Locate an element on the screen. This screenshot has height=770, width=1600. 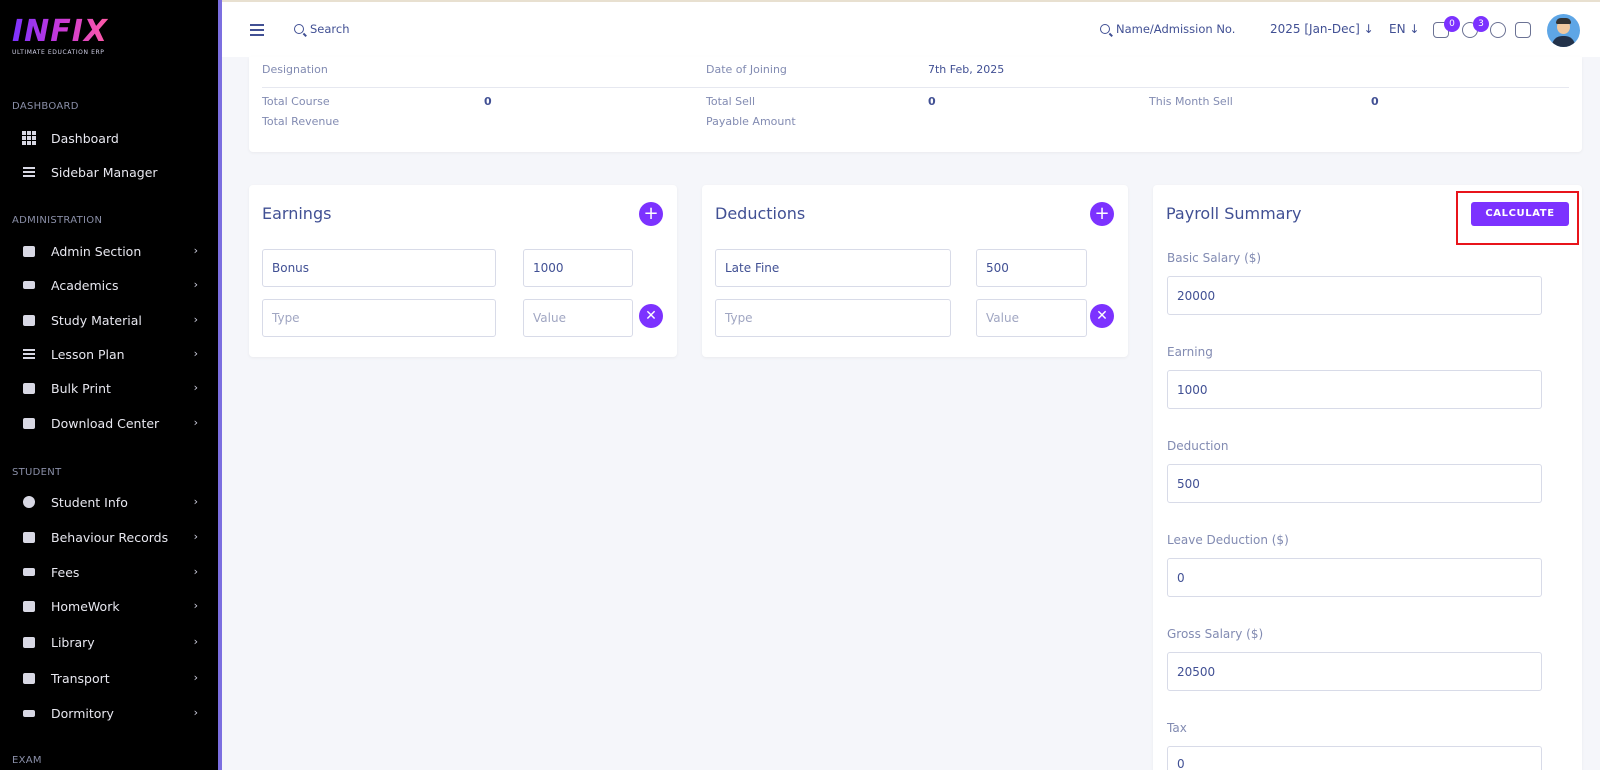
arrow-down-icon: ↓ is located at coordinates (1368, 29).